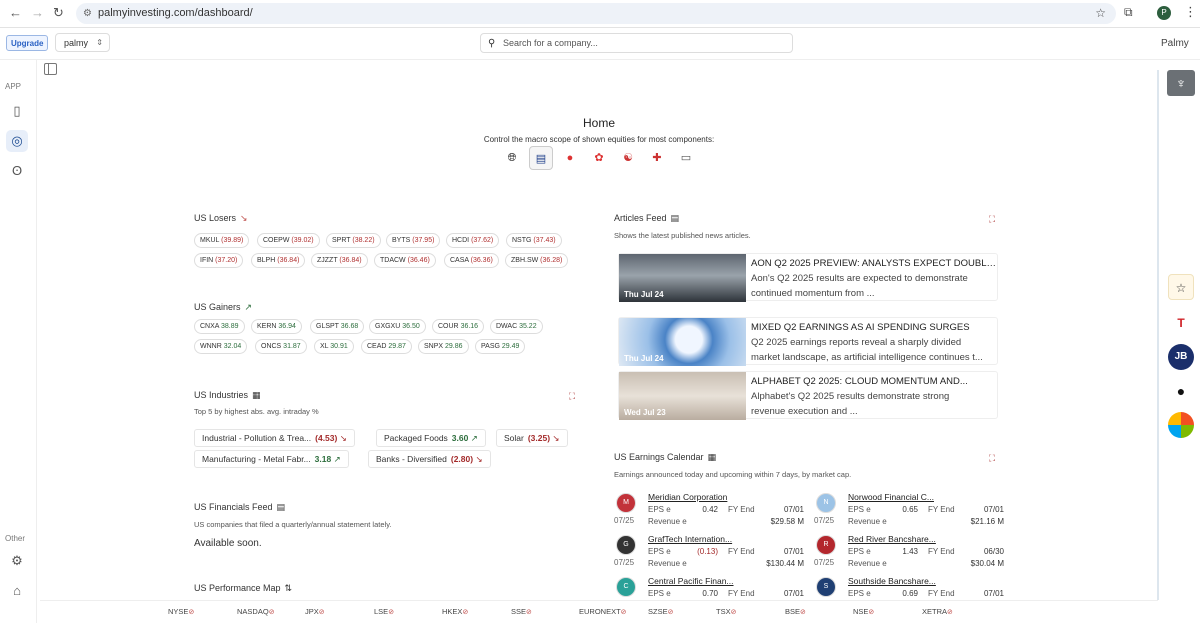 The image size is (1200, 623). I want to click on ticker-chip: MKUL (39.89), so click(222, 240).